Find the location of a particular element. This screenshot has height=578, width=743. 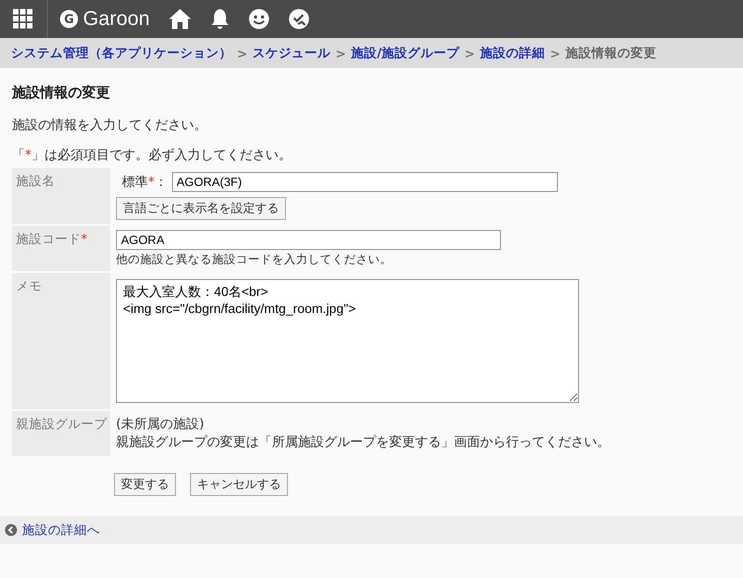

home-icon is located at coordinates (180, 19).